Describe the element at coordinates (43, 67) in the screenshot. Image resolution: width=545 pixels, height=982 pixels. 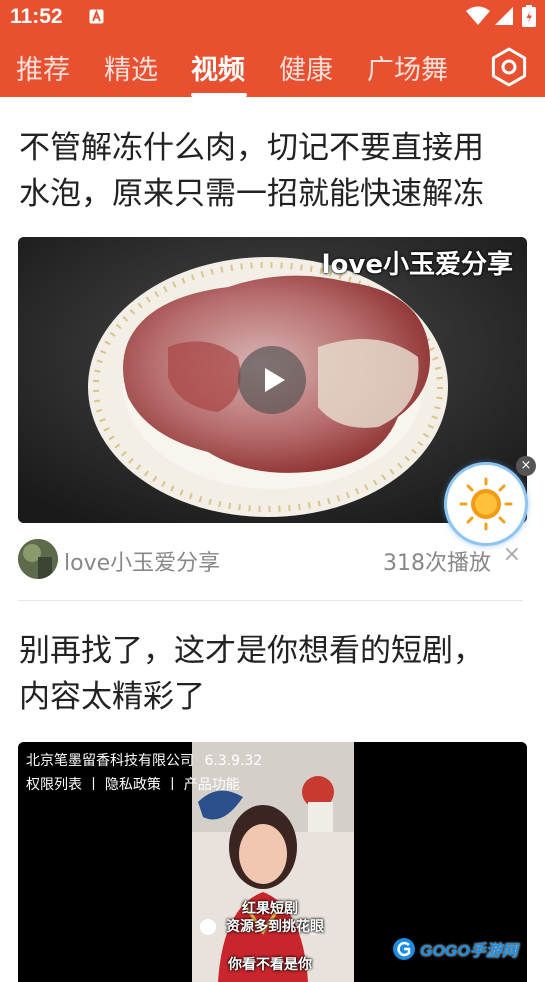
I see `tab-recommend: 推荐` at that location.